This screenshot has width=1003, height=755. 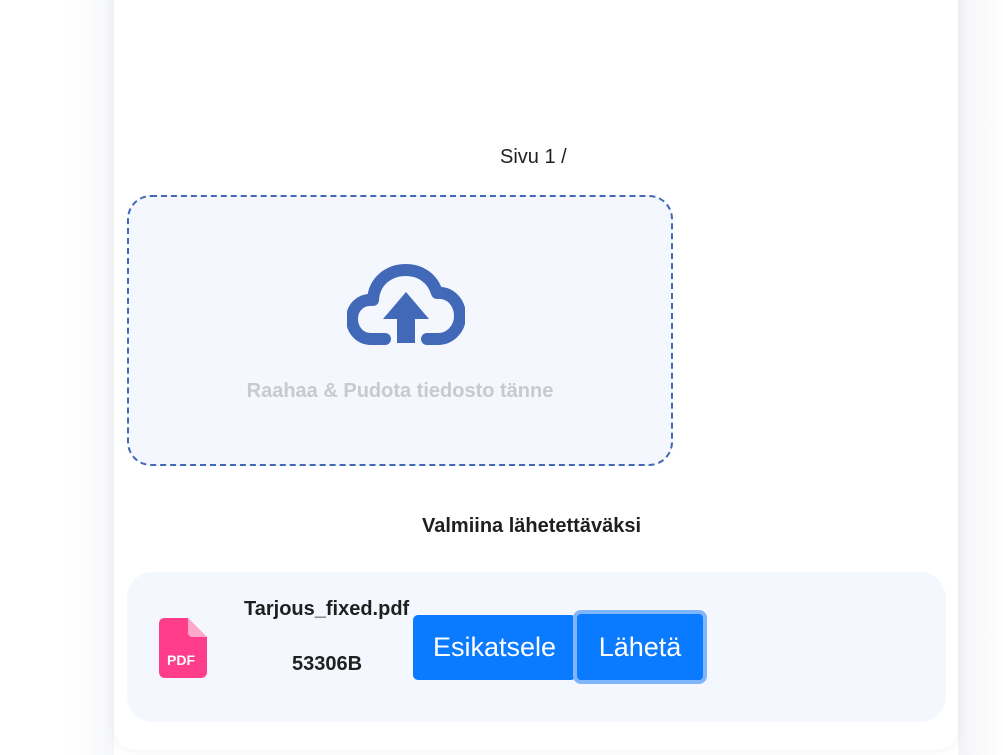 I want to click on page-indicator: Sivu 1 /, so click(x=533, y=157).